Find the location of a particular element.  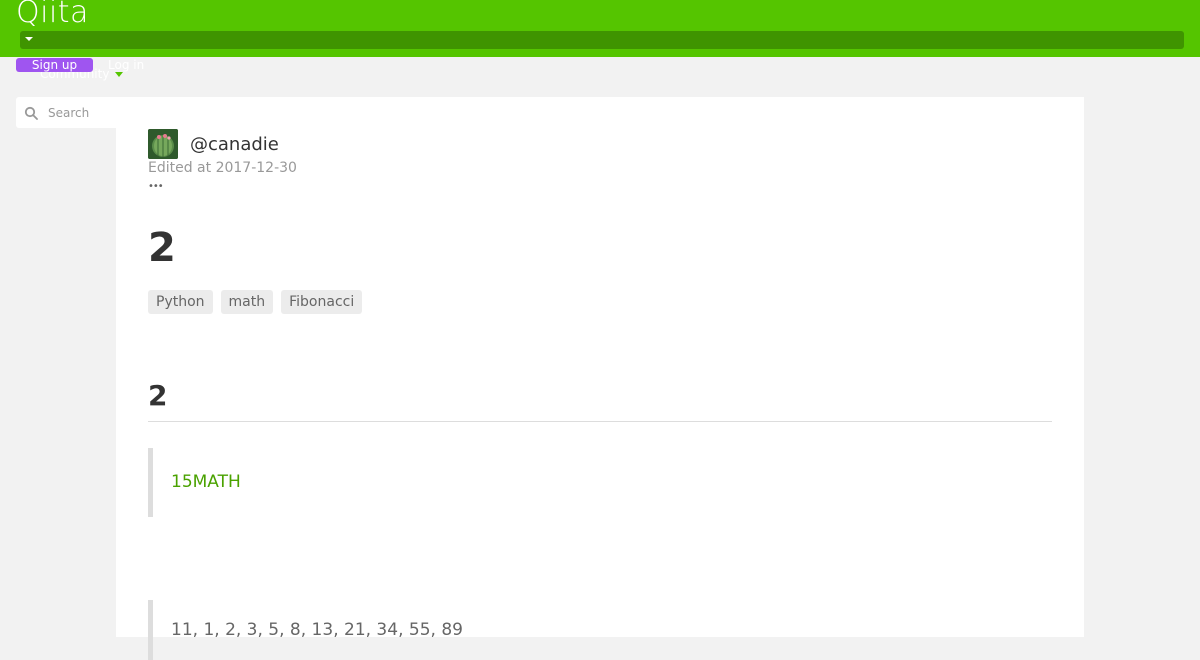

menu-dropdown-bar is located at coordinates (602, 40).